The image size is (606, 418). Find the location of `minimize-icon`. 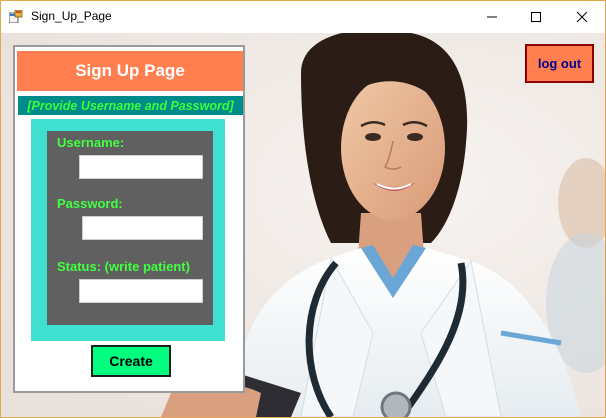

minimize-icon is located at coordinates (492, 17).